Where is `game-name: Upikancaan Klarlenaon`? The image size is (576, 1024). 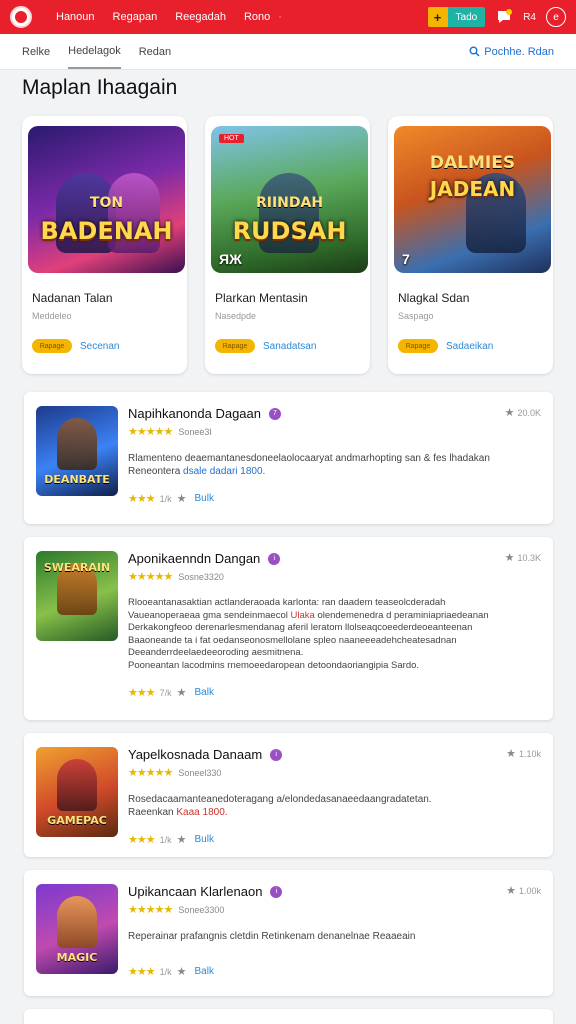
game-name: Upikancaan Klarlenaon is located at coordinates (195, 891).